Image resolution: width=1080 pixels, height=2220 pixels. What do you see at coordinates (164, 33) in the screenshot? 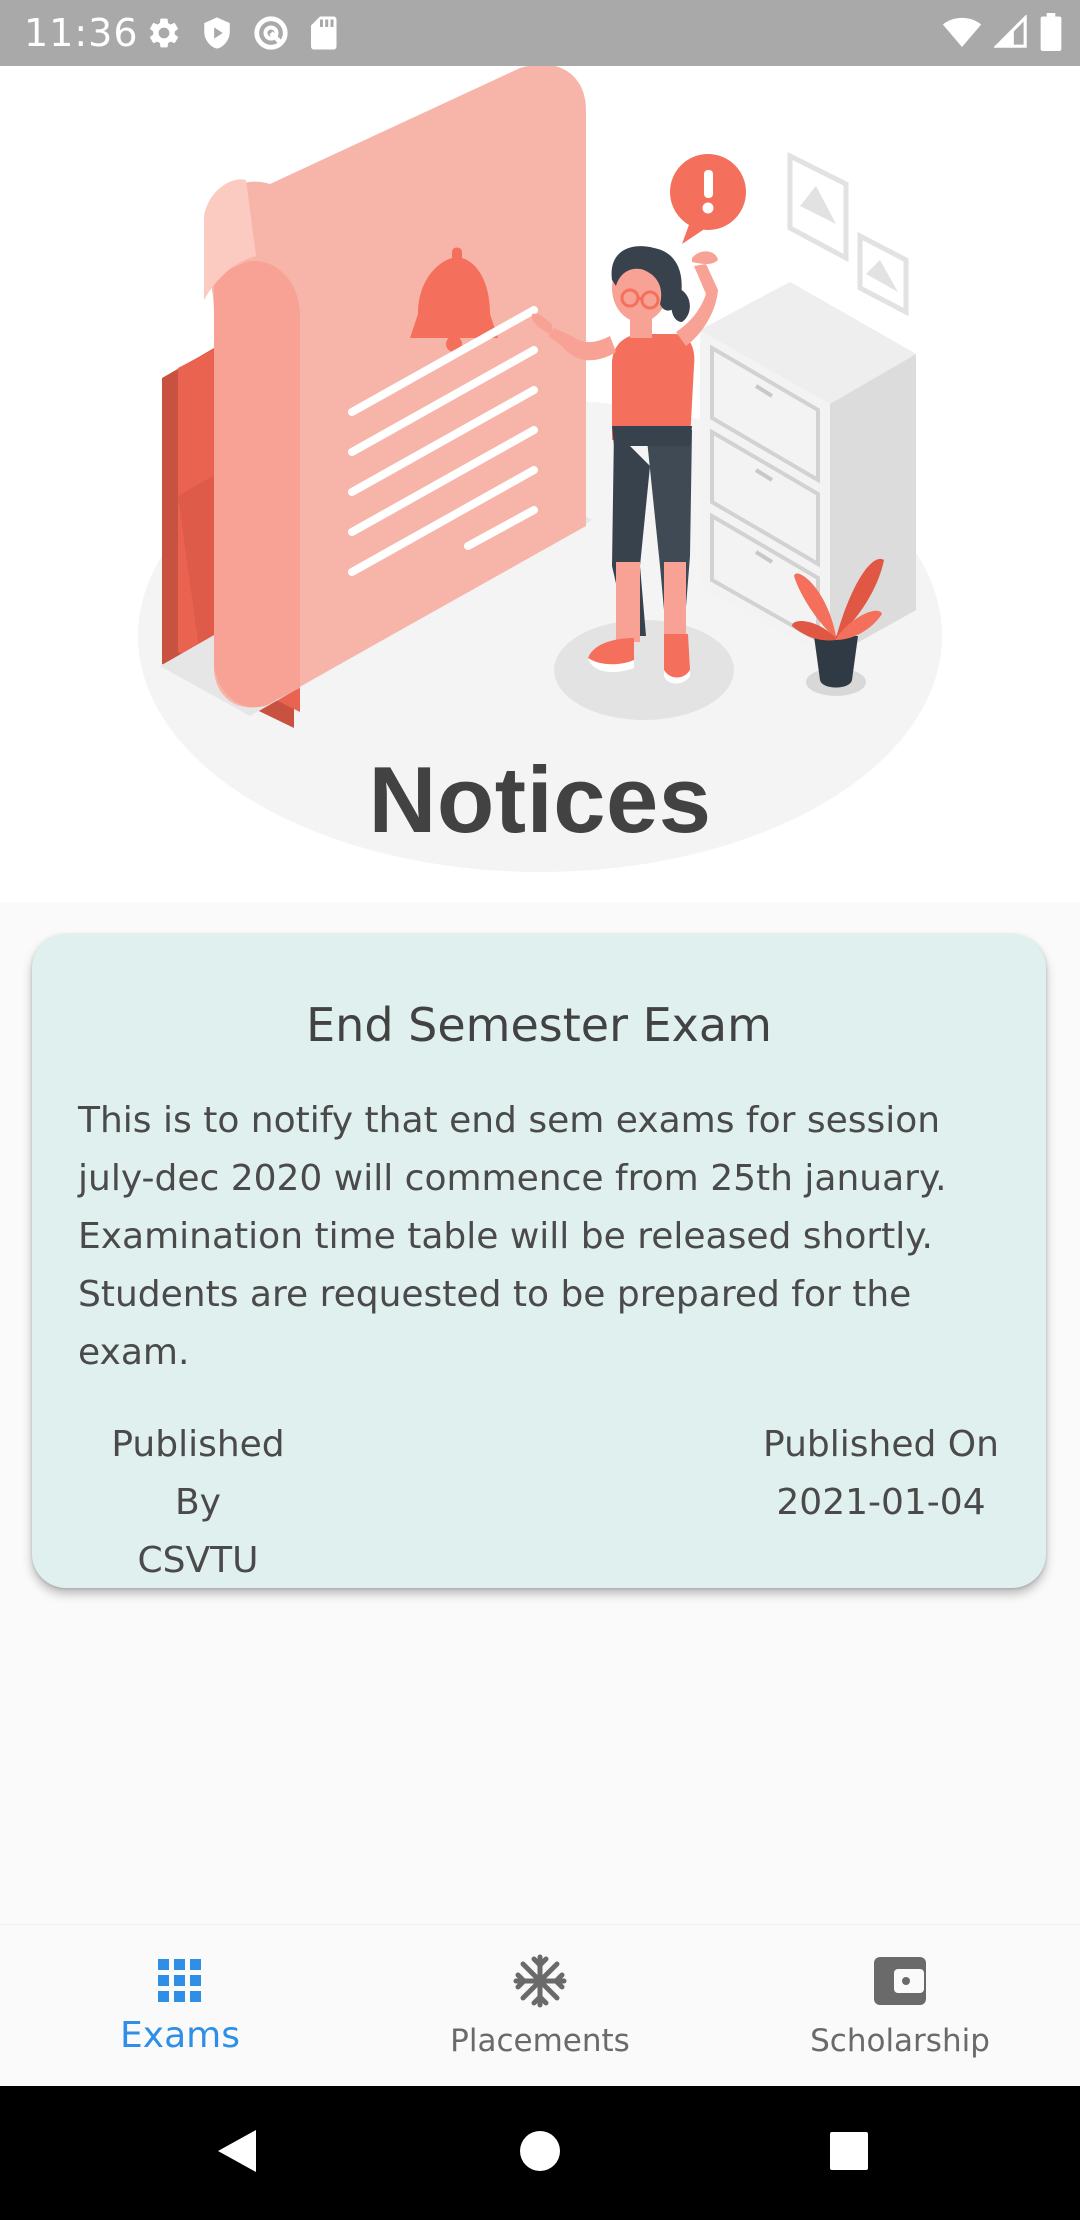
I see `gear-icon` at bounding box center [164, 33].